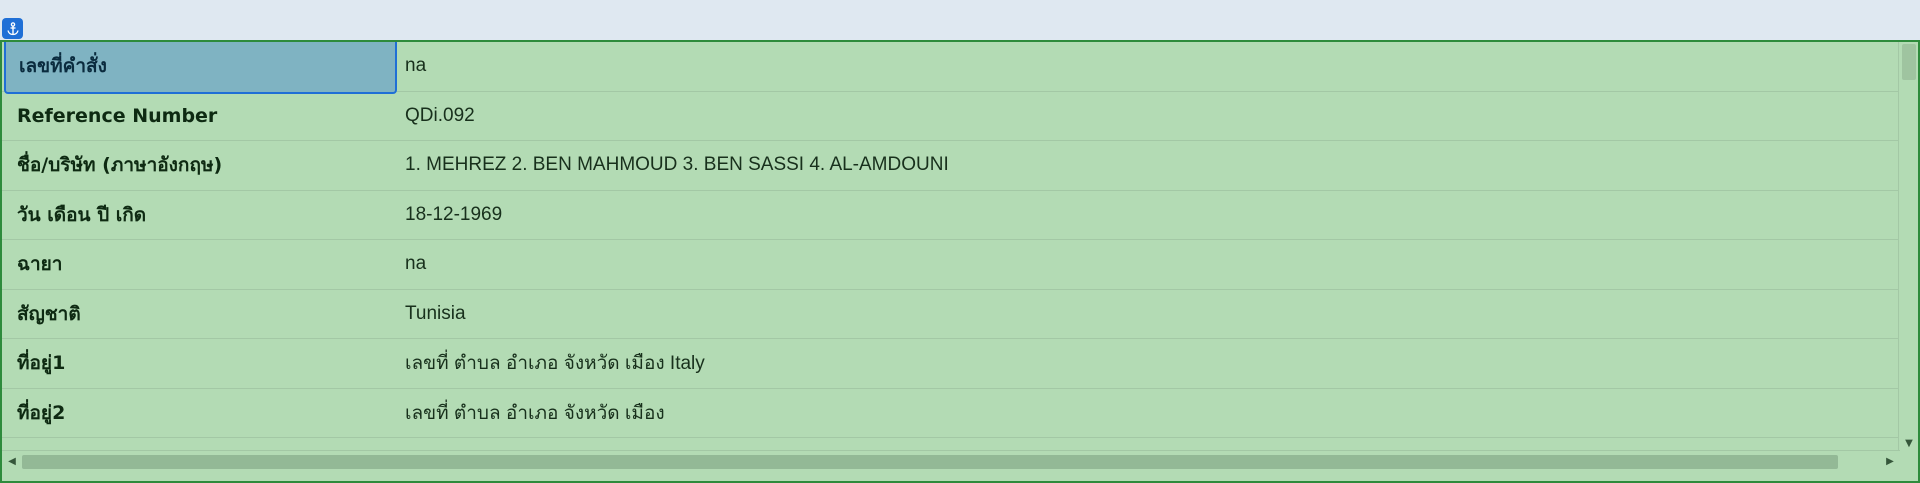  What do you see at coordinates (200, 68) in the screenshot?
I see `row-label-order-number: เลขที่คำสั่ง` at bounding box center [200, 68].